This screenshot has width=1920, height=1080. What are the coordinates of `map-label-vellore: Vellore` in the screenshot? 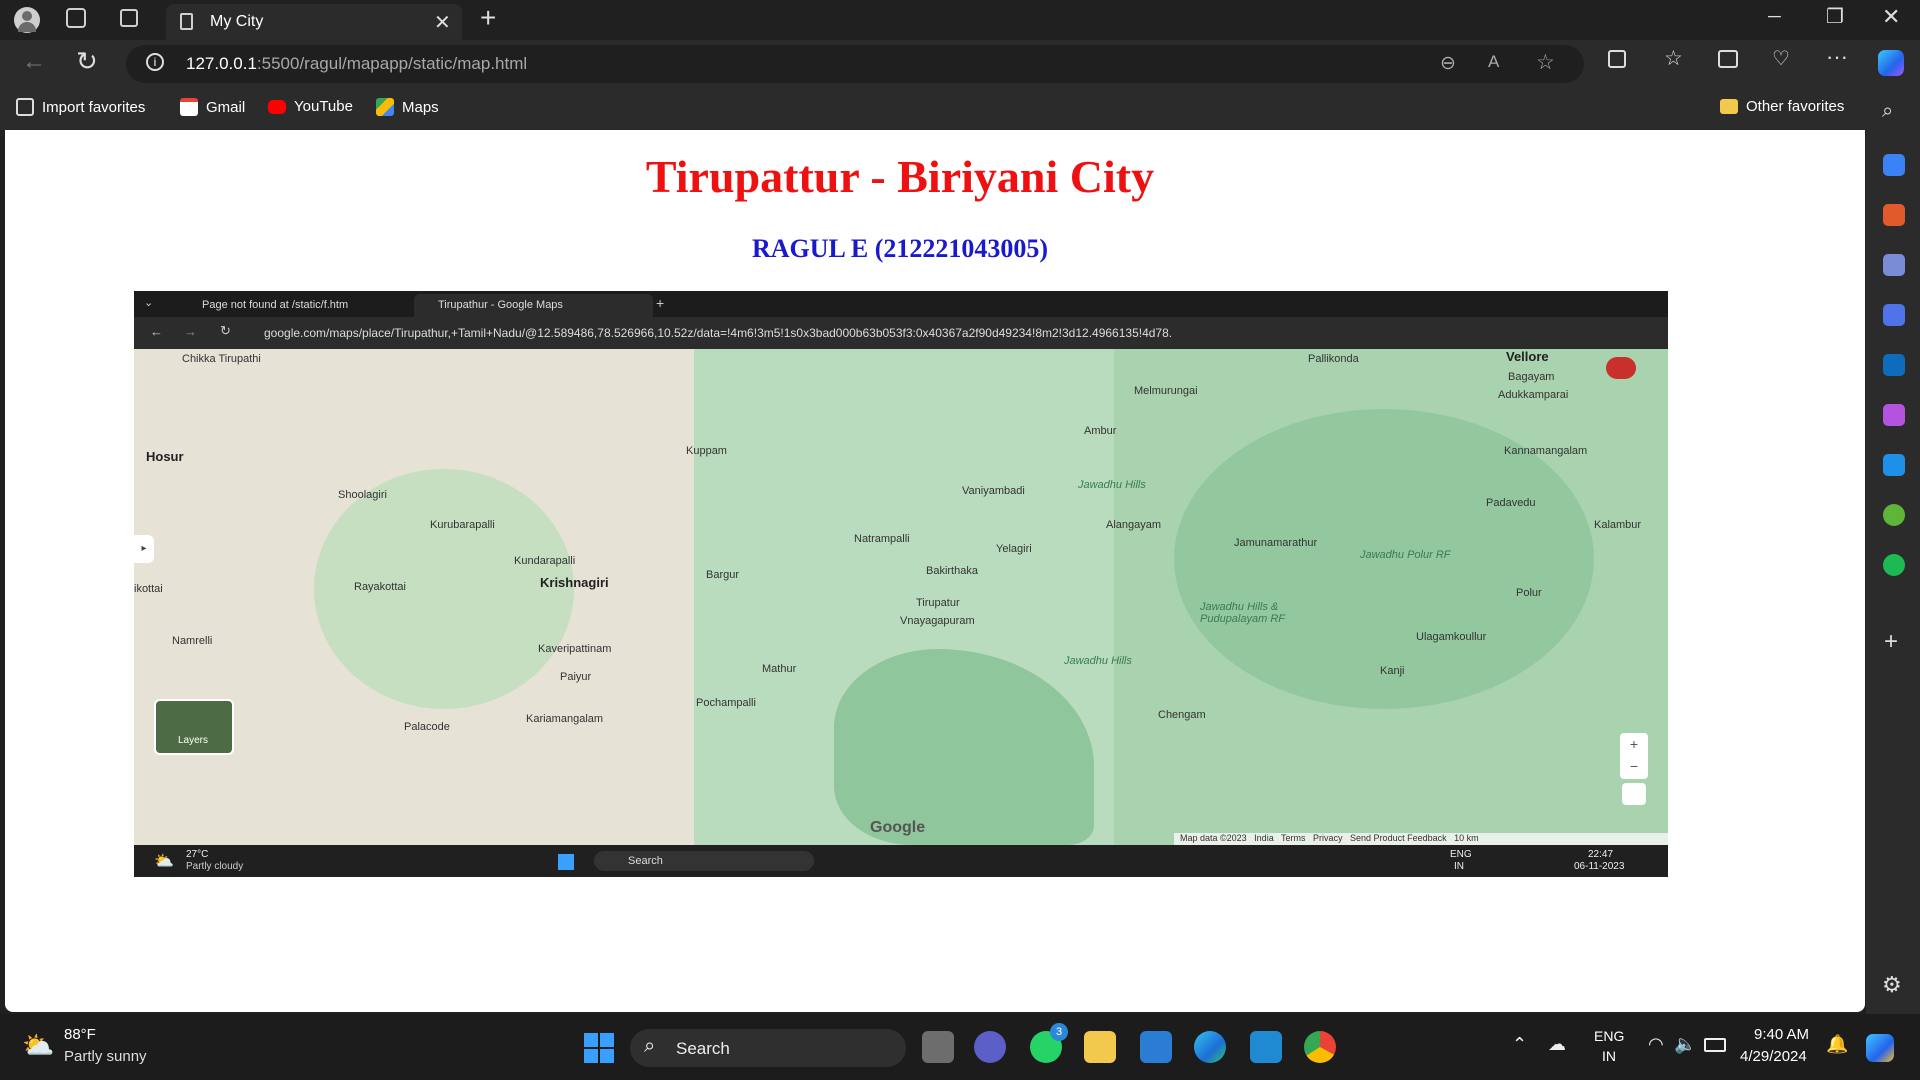 It's located at (1527, 356).